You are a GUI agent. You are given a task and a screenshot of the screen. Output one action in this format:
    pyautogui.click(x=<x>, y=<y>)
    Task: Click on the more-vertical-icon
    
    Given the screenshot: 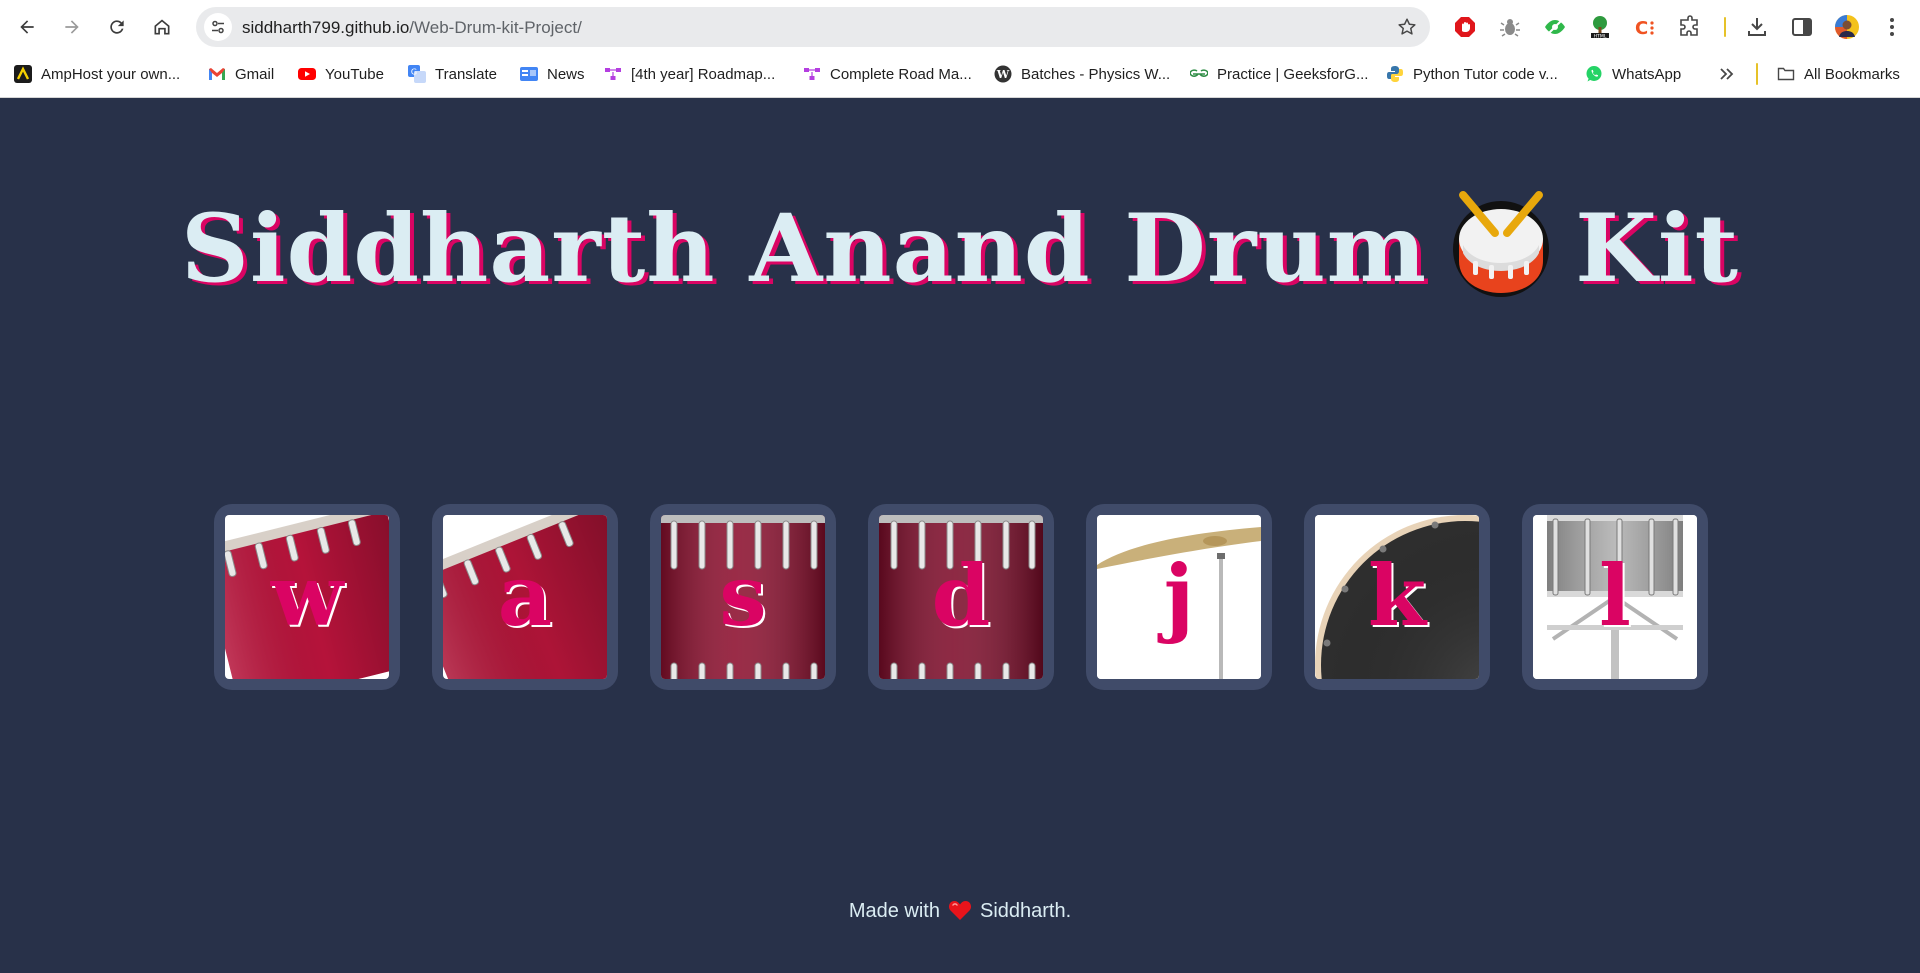 What is the action you would take?
    pyautogui.click(x=1892, y=27)
    